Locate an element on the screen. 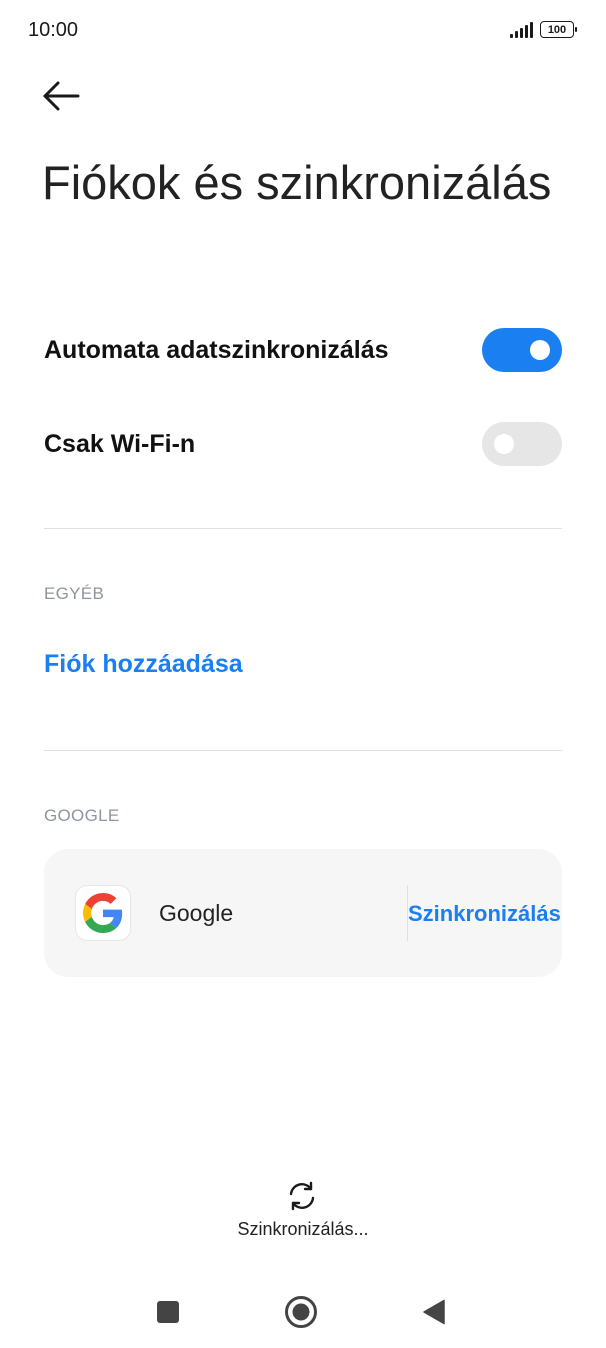 This screenshot has width=606, height=1348. arrow-left-icon is located at coordinates (61, 96).